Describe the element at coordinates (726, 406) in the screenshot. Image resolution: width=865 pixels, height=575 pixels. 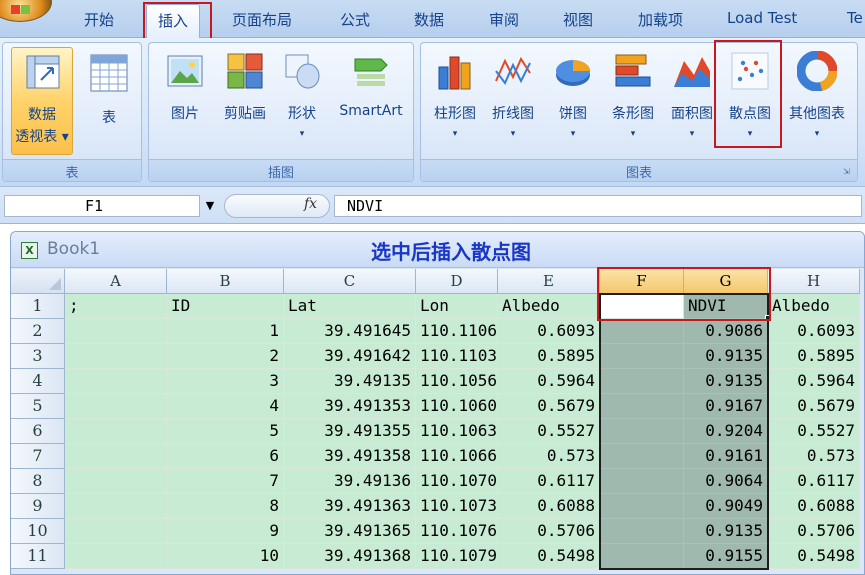
I see `cell-g5: 0.9167` at that location.